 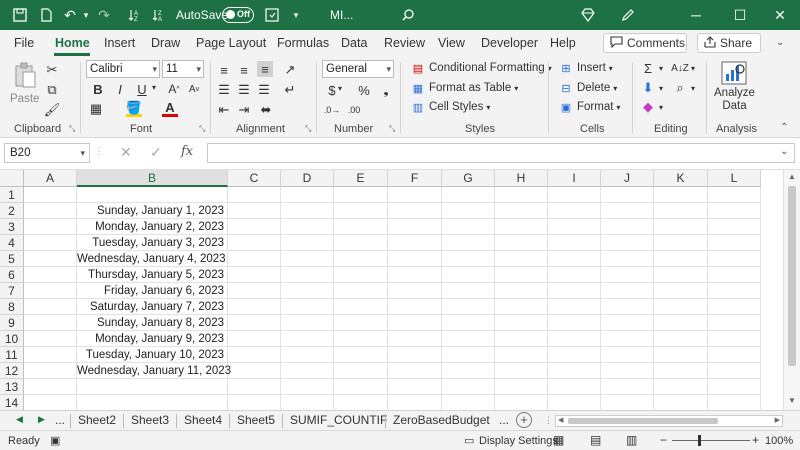 What do you see at coordinates (12, 339) in the screenshot?
I see `row-header-10: 10` at bounding box center [12, 339].